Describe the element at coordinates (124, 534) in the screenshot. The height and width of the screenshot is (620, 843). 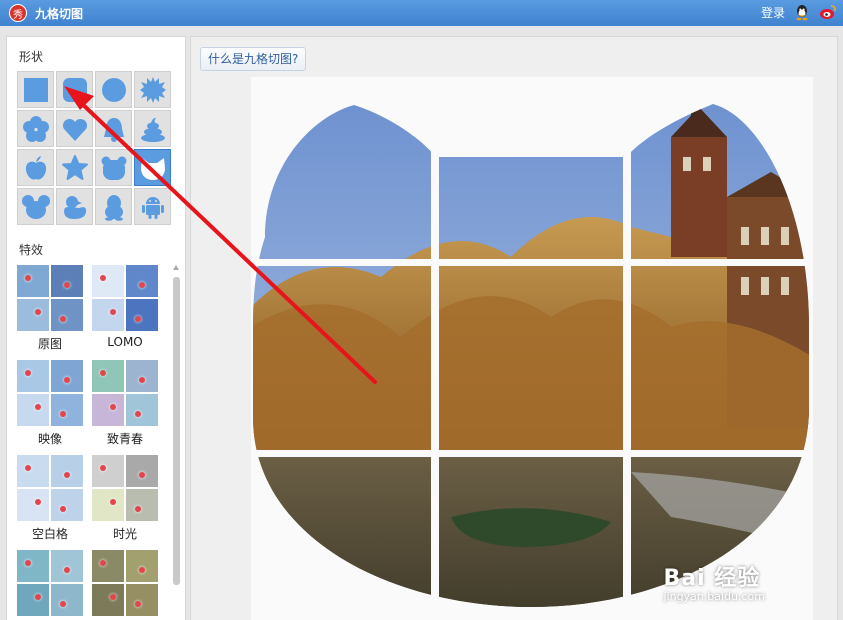
I see `effect-label: 时光` at that location.